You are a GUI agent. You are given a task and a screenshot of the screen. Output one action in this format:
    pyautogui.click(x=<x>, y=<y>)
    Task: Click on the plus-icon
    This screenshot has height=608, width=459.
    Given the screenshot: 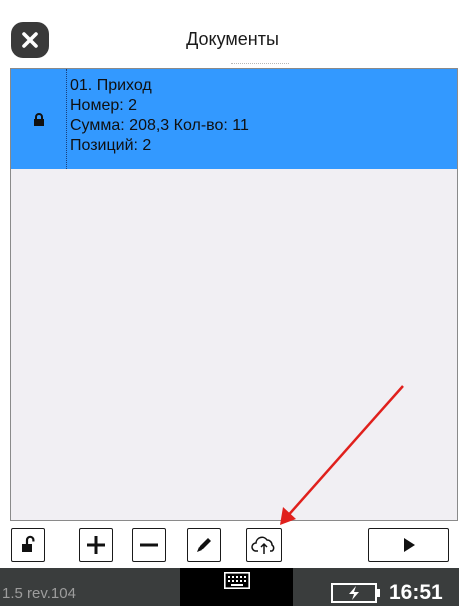 What is the action you would take?
    pyautogui.click(x=96, y=545)
    